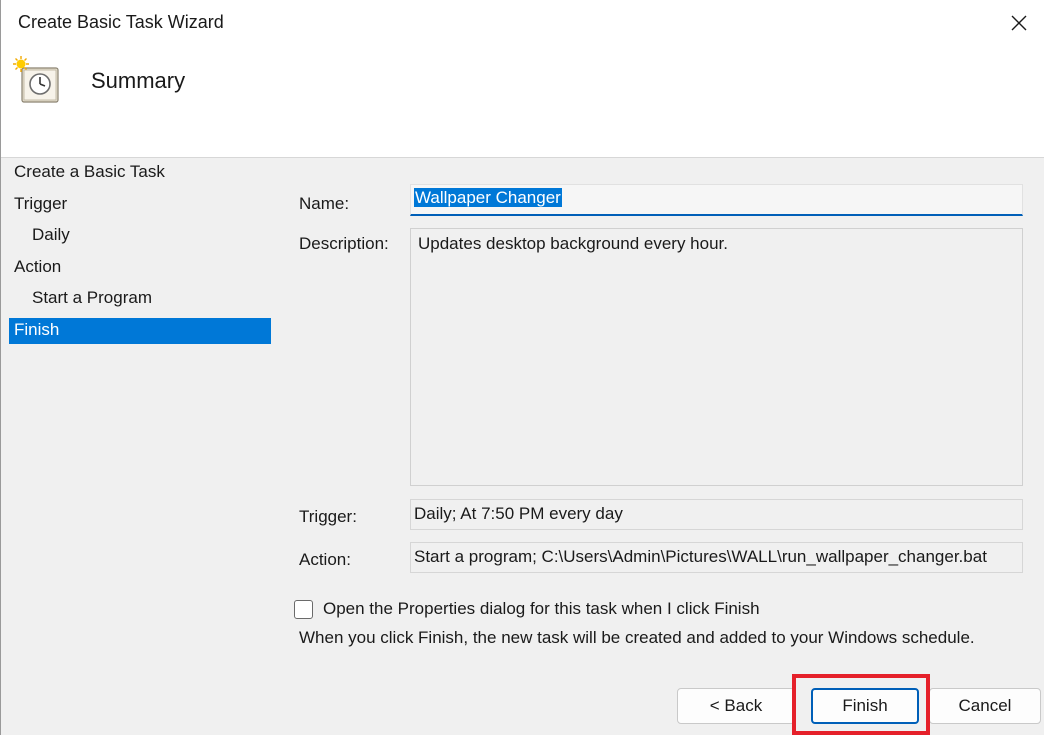 The image size is (1044, 735). Describe the element at coordinates (303, 609) in the screenshot. I see `open-properties-checkbox` at that location.